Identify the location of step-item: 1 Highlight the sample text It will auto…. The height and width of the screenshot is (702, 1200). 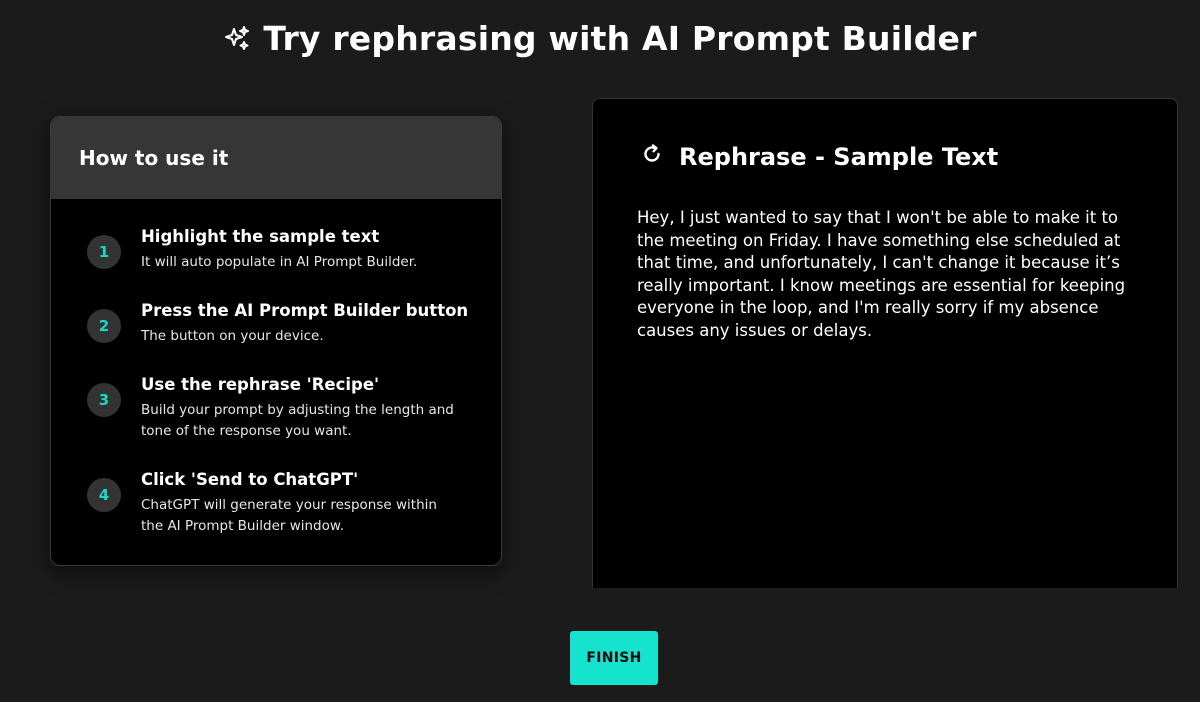
(276, 249).